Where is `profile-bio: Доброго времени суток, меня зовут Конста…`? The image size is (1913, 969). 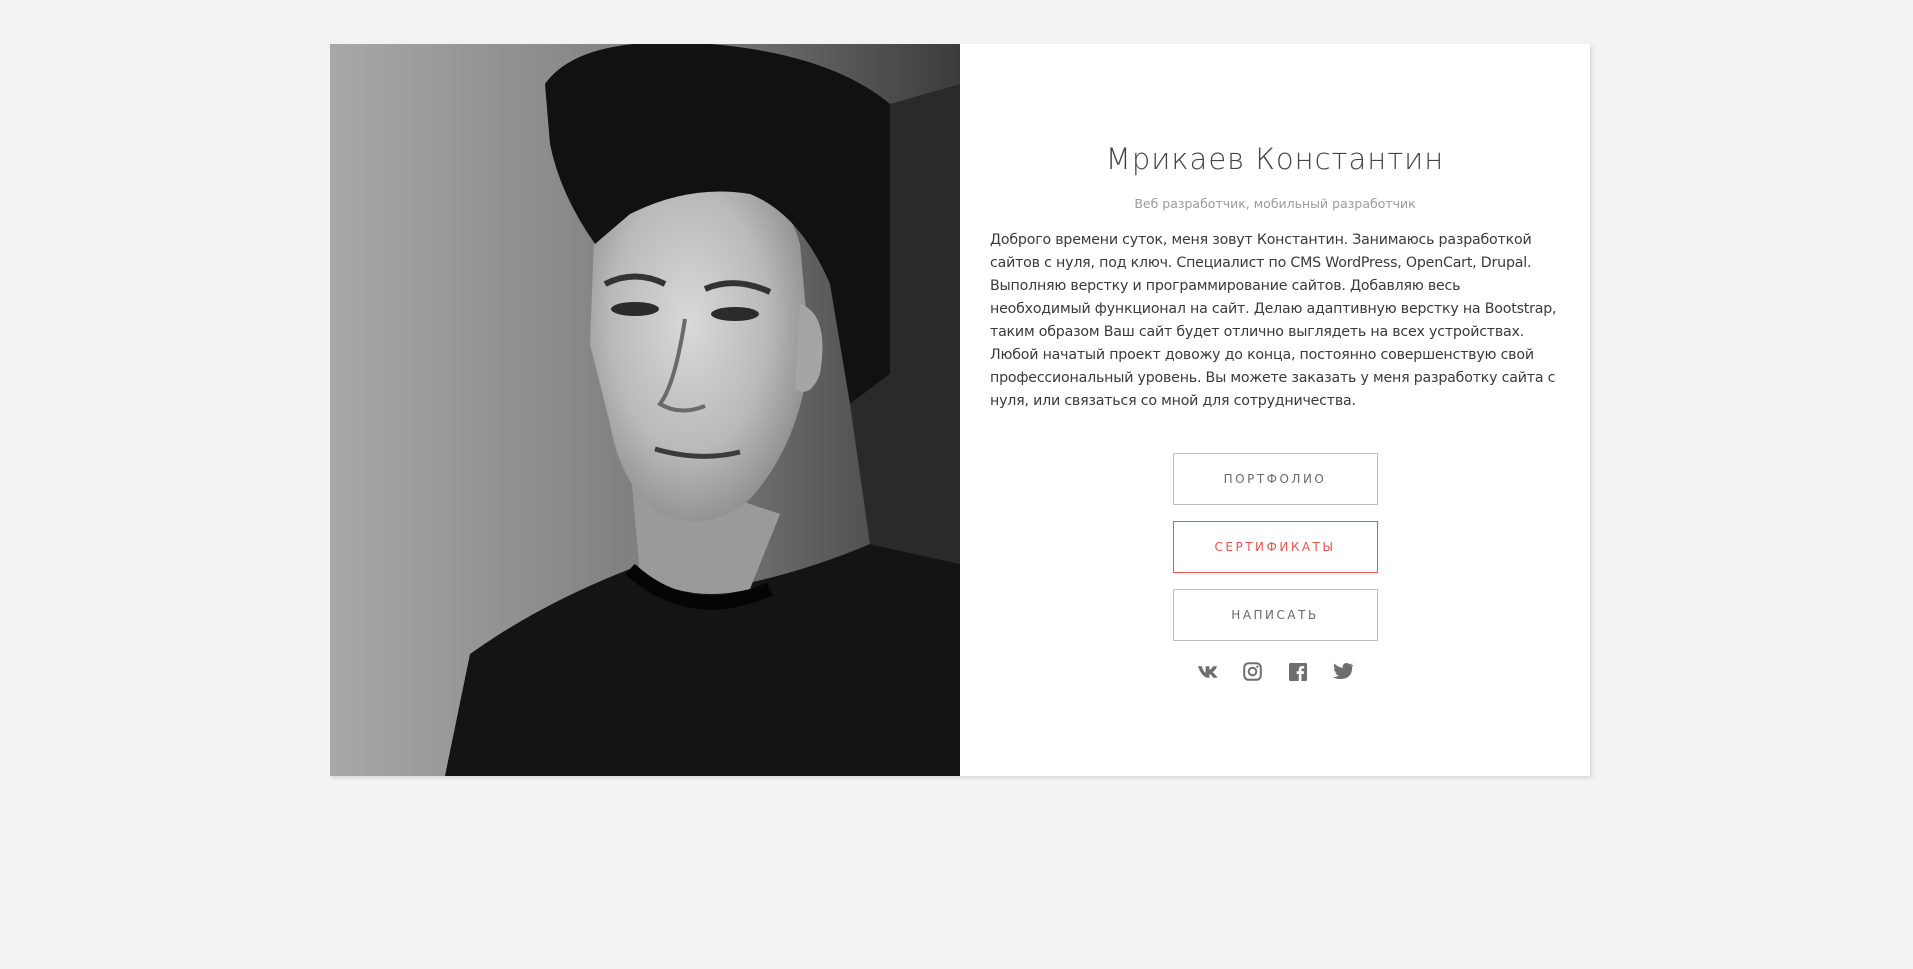 profile-bio: Доброго времени суток, меня зовут Конста… is located at coordinates (1273, 320).